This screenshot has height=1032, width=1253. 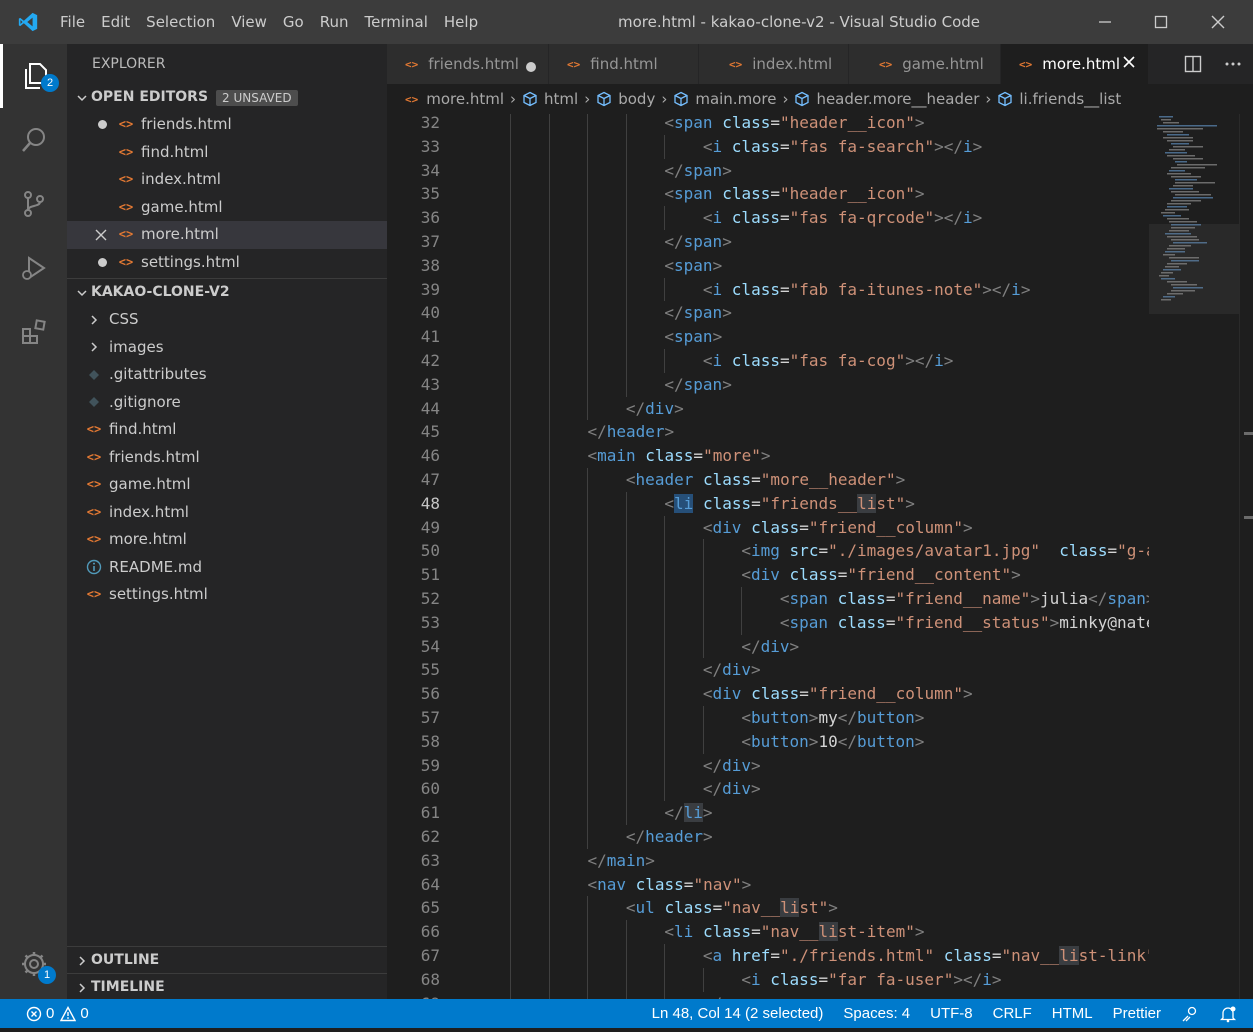 I want to click on menu-view: View, so click(x=249, y=22).